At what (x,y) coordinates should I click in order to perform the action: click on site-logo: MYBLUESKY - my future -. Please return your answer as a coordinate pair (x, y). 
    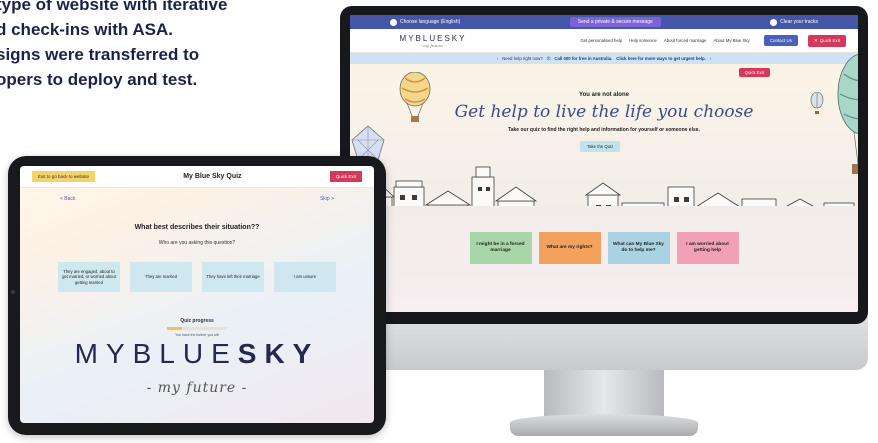
    Looking at the image, I should click on (433, 41).